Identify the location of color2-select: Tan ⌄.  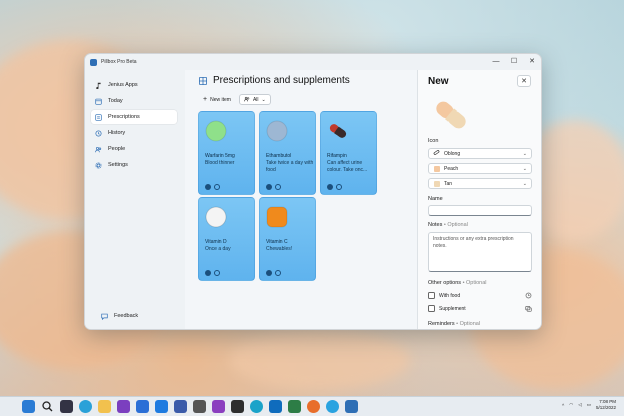
(480, 183).